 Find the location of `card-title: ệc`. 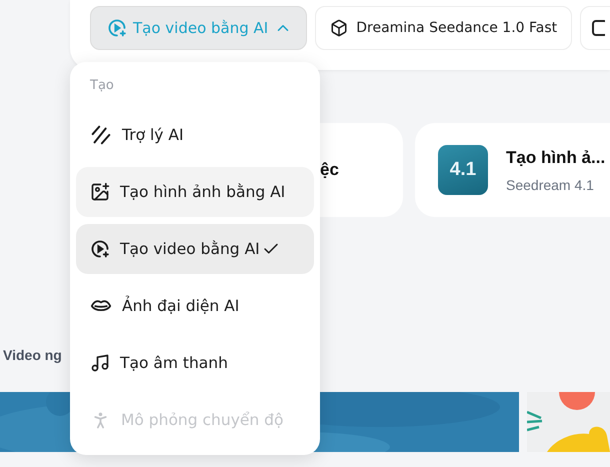

card-title: ệc is located at coordinates (329, 170).